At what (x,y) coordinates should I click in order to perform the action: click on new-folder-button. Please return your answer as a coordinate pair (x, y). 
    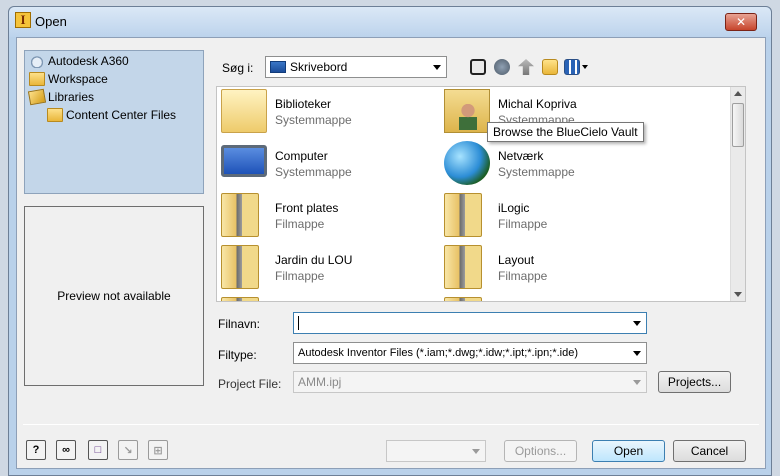
    Looking at the image, I should click on (550, 67).